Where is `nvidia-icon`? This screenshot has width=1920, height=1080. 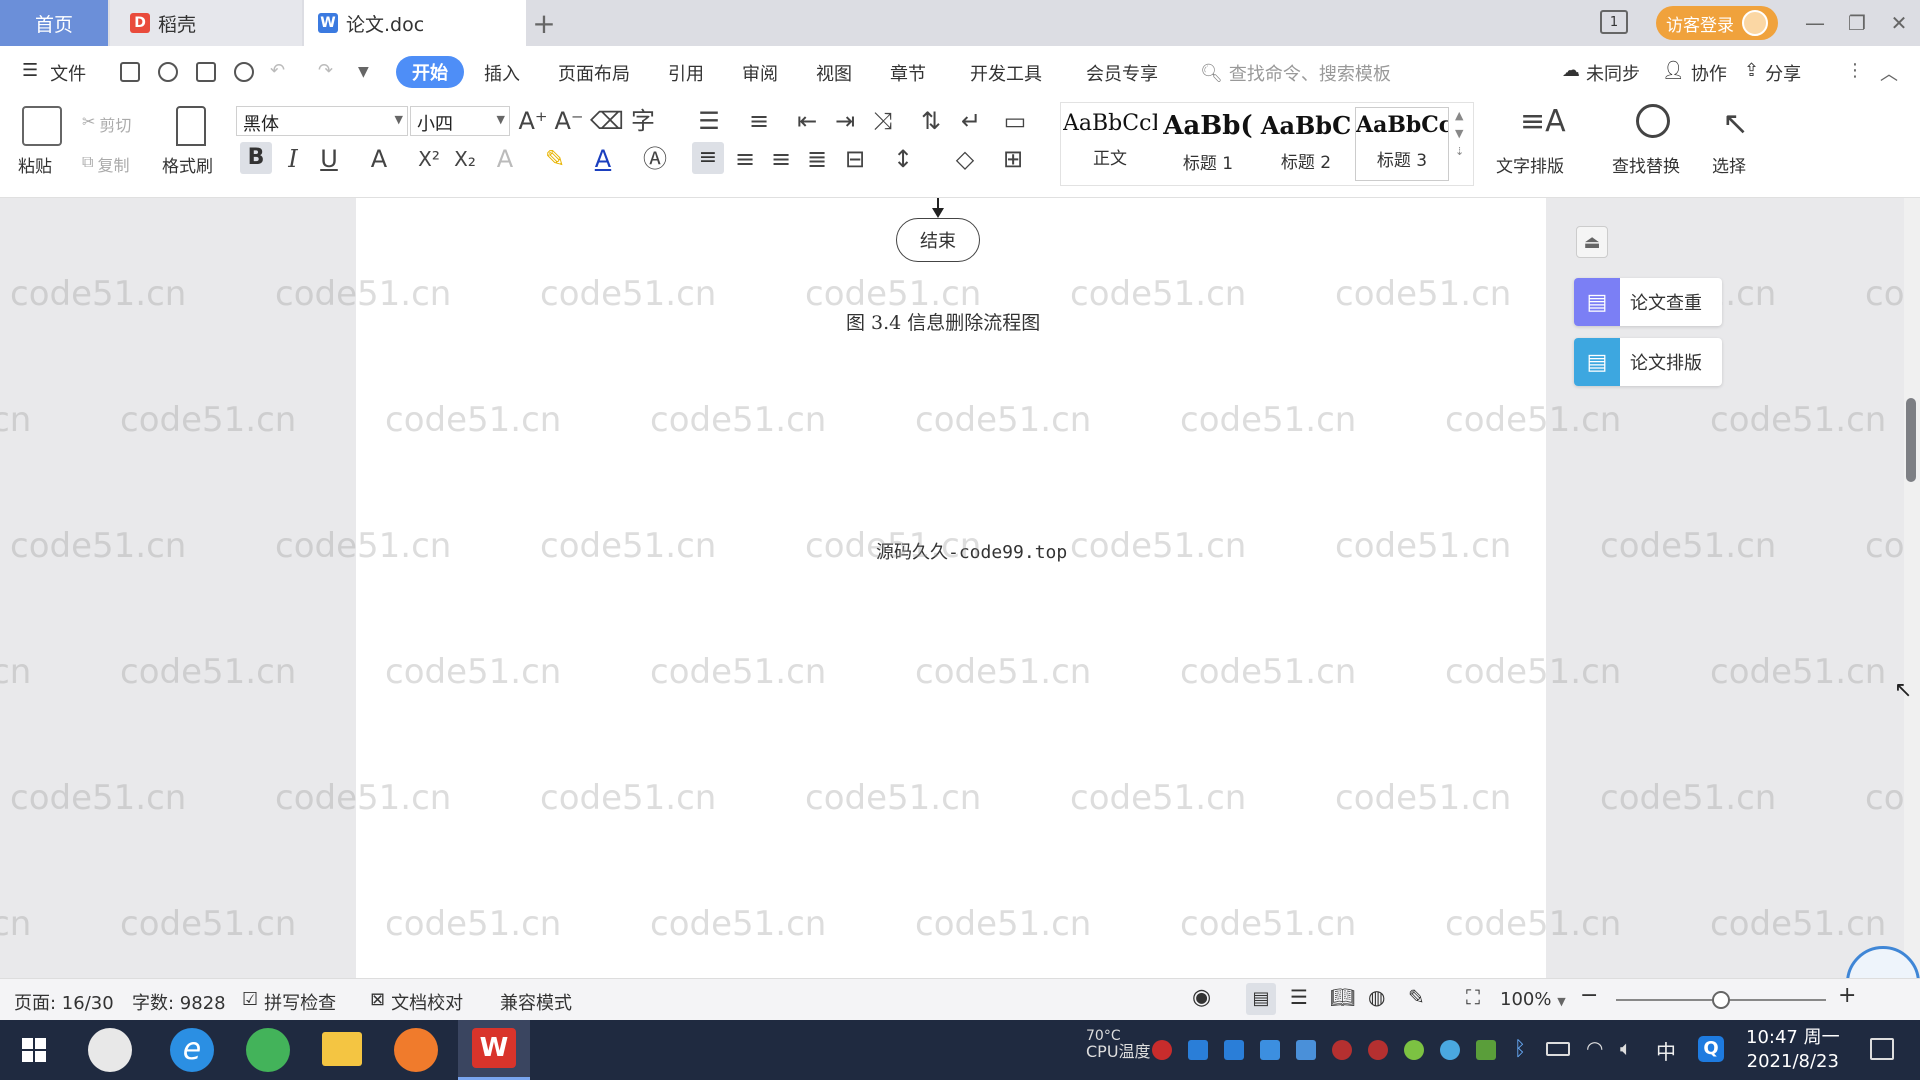 nvidia-icon is located at coordinates (1486, 1050).